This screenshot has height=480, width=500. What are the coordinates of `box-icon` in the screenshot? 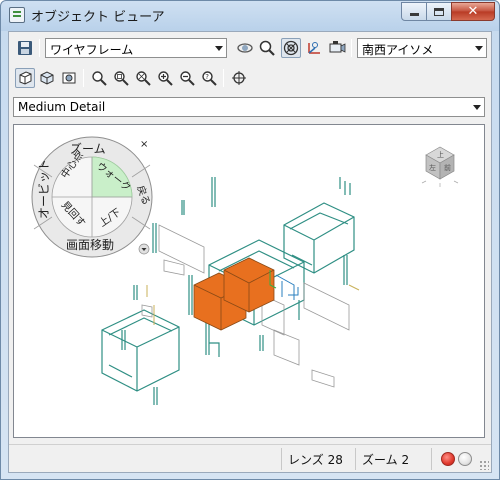 It's located at (47, 78).